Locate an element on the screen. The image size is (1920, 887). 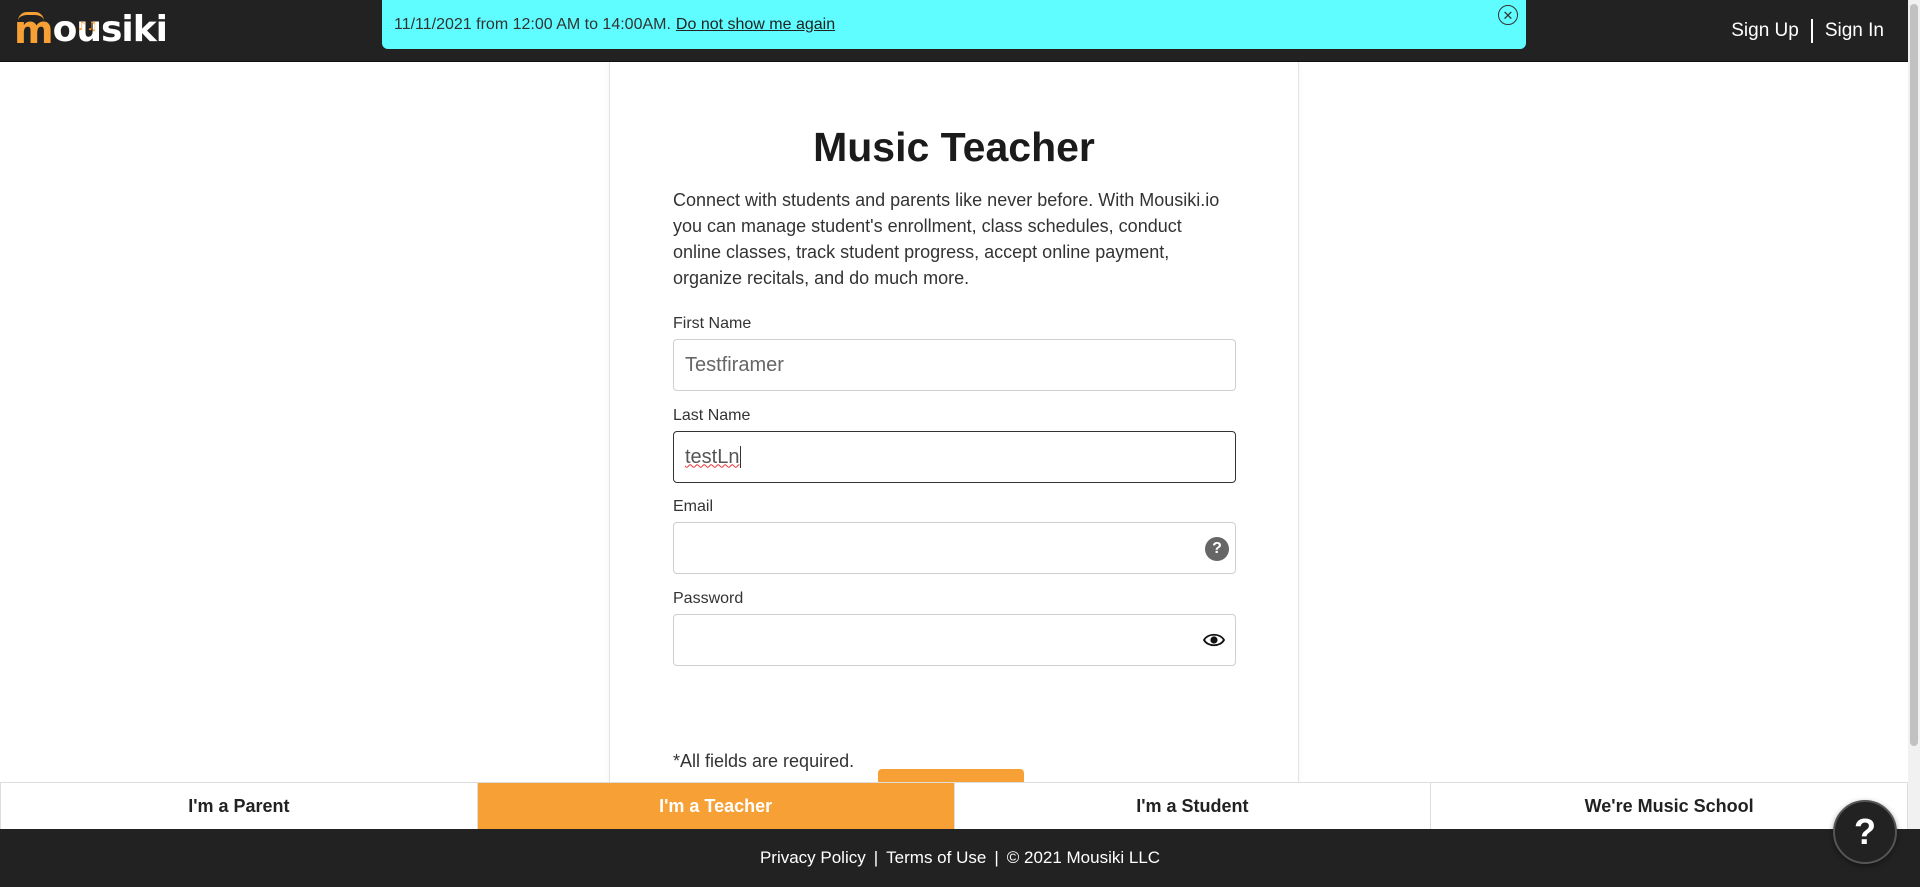
close-icon: ✕ is located at coordinates (1508, 15).